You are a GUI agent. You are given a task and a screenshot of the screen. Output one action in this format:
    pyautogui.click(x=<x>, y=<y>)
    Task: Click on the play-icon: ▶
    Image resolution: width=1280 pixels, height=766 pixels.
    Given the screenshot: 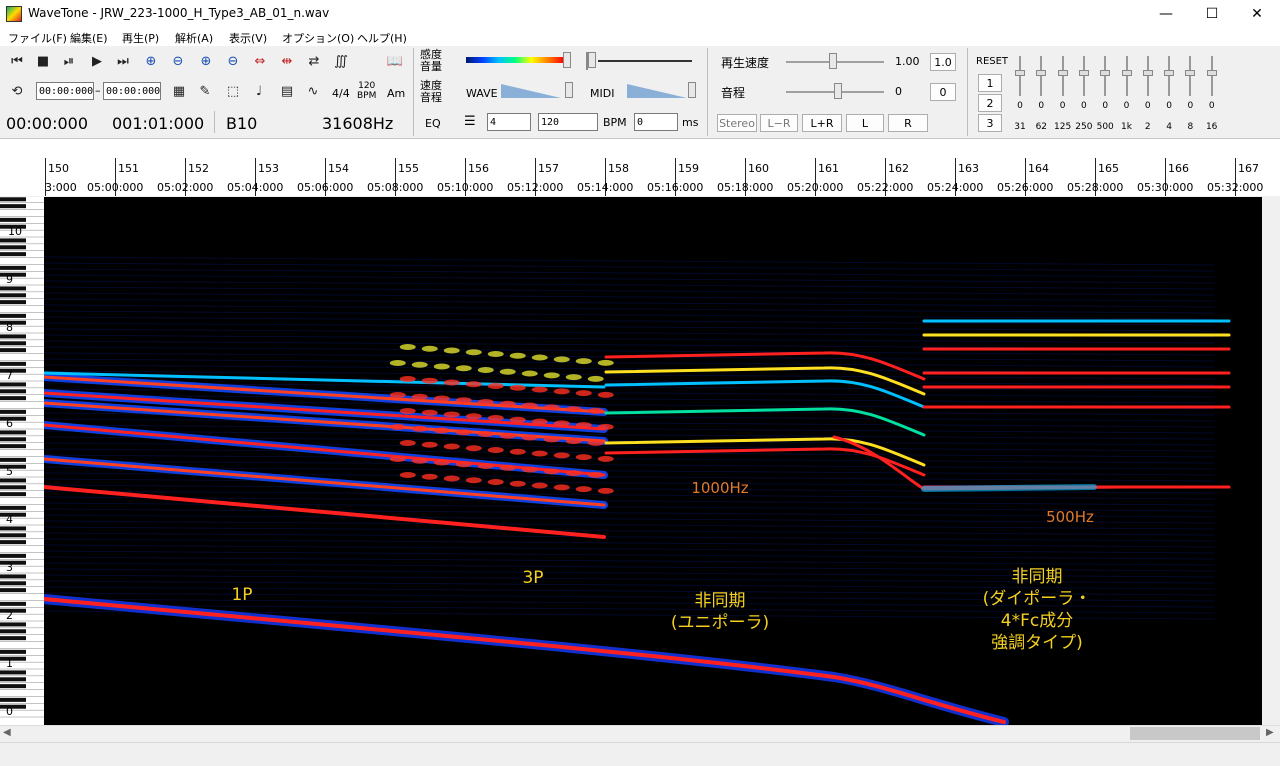 What is the action you would take?
    pyautogui.click(x=97, y=62)
    